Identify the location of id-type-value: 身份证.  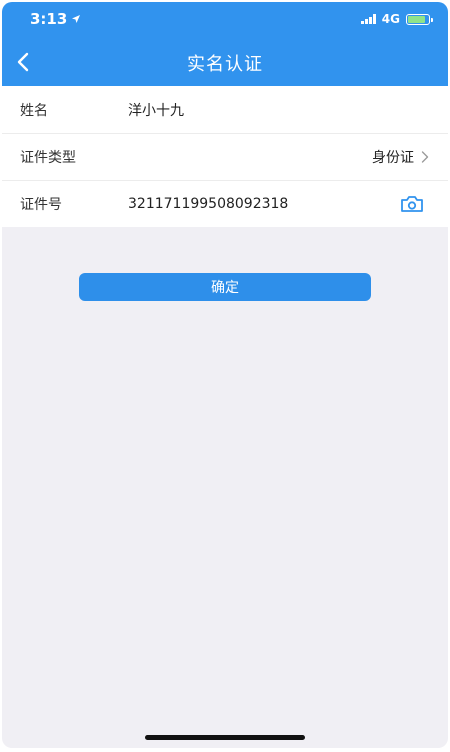
(393, 157).